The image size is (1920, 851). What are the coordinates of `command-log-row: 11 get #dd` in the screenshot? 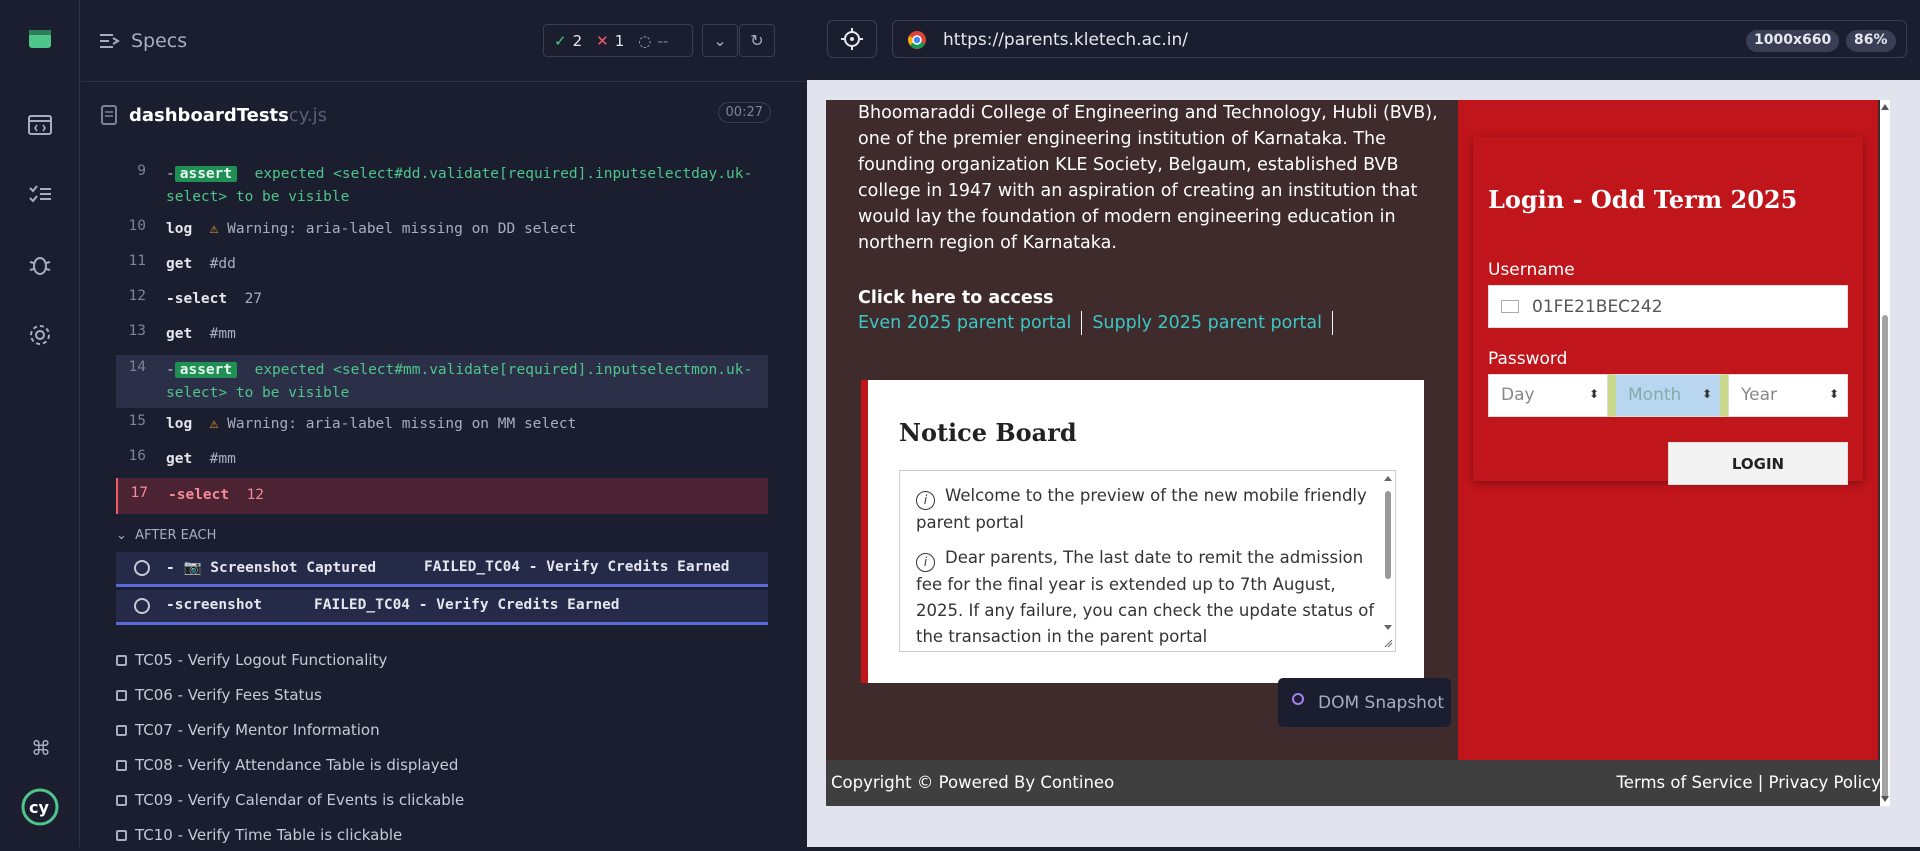 It's located at (442, 265).